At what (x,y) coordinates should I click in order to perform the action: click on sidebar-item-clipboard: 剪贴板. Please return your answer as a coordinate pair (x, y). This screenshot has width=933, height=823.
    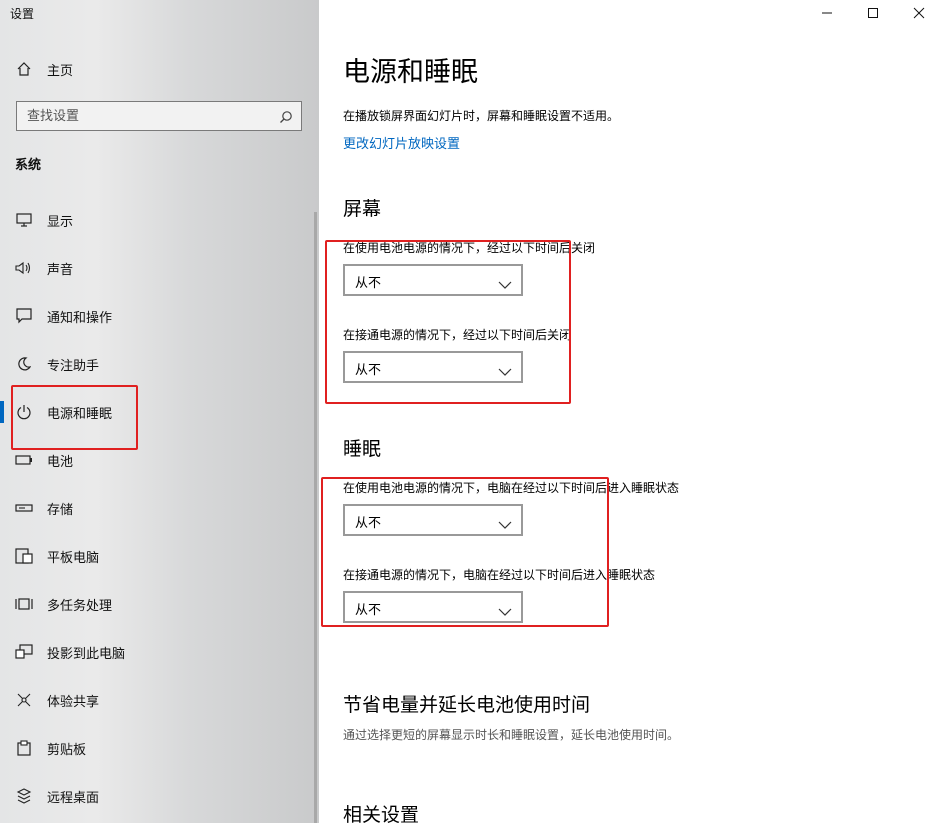
    Looking at the image, I should click on (159, 748).